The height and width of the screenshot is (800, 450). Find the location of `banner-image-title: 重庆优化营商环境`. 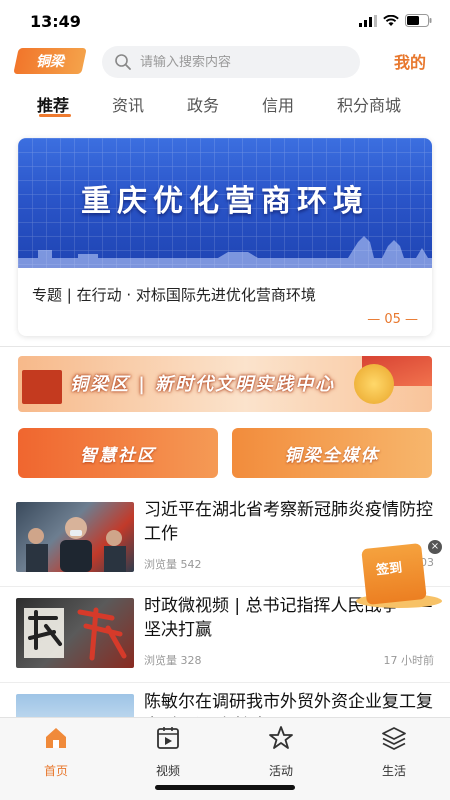

banner-image-title: 重庆优化营商环境 is located at coordinates (225, 201).